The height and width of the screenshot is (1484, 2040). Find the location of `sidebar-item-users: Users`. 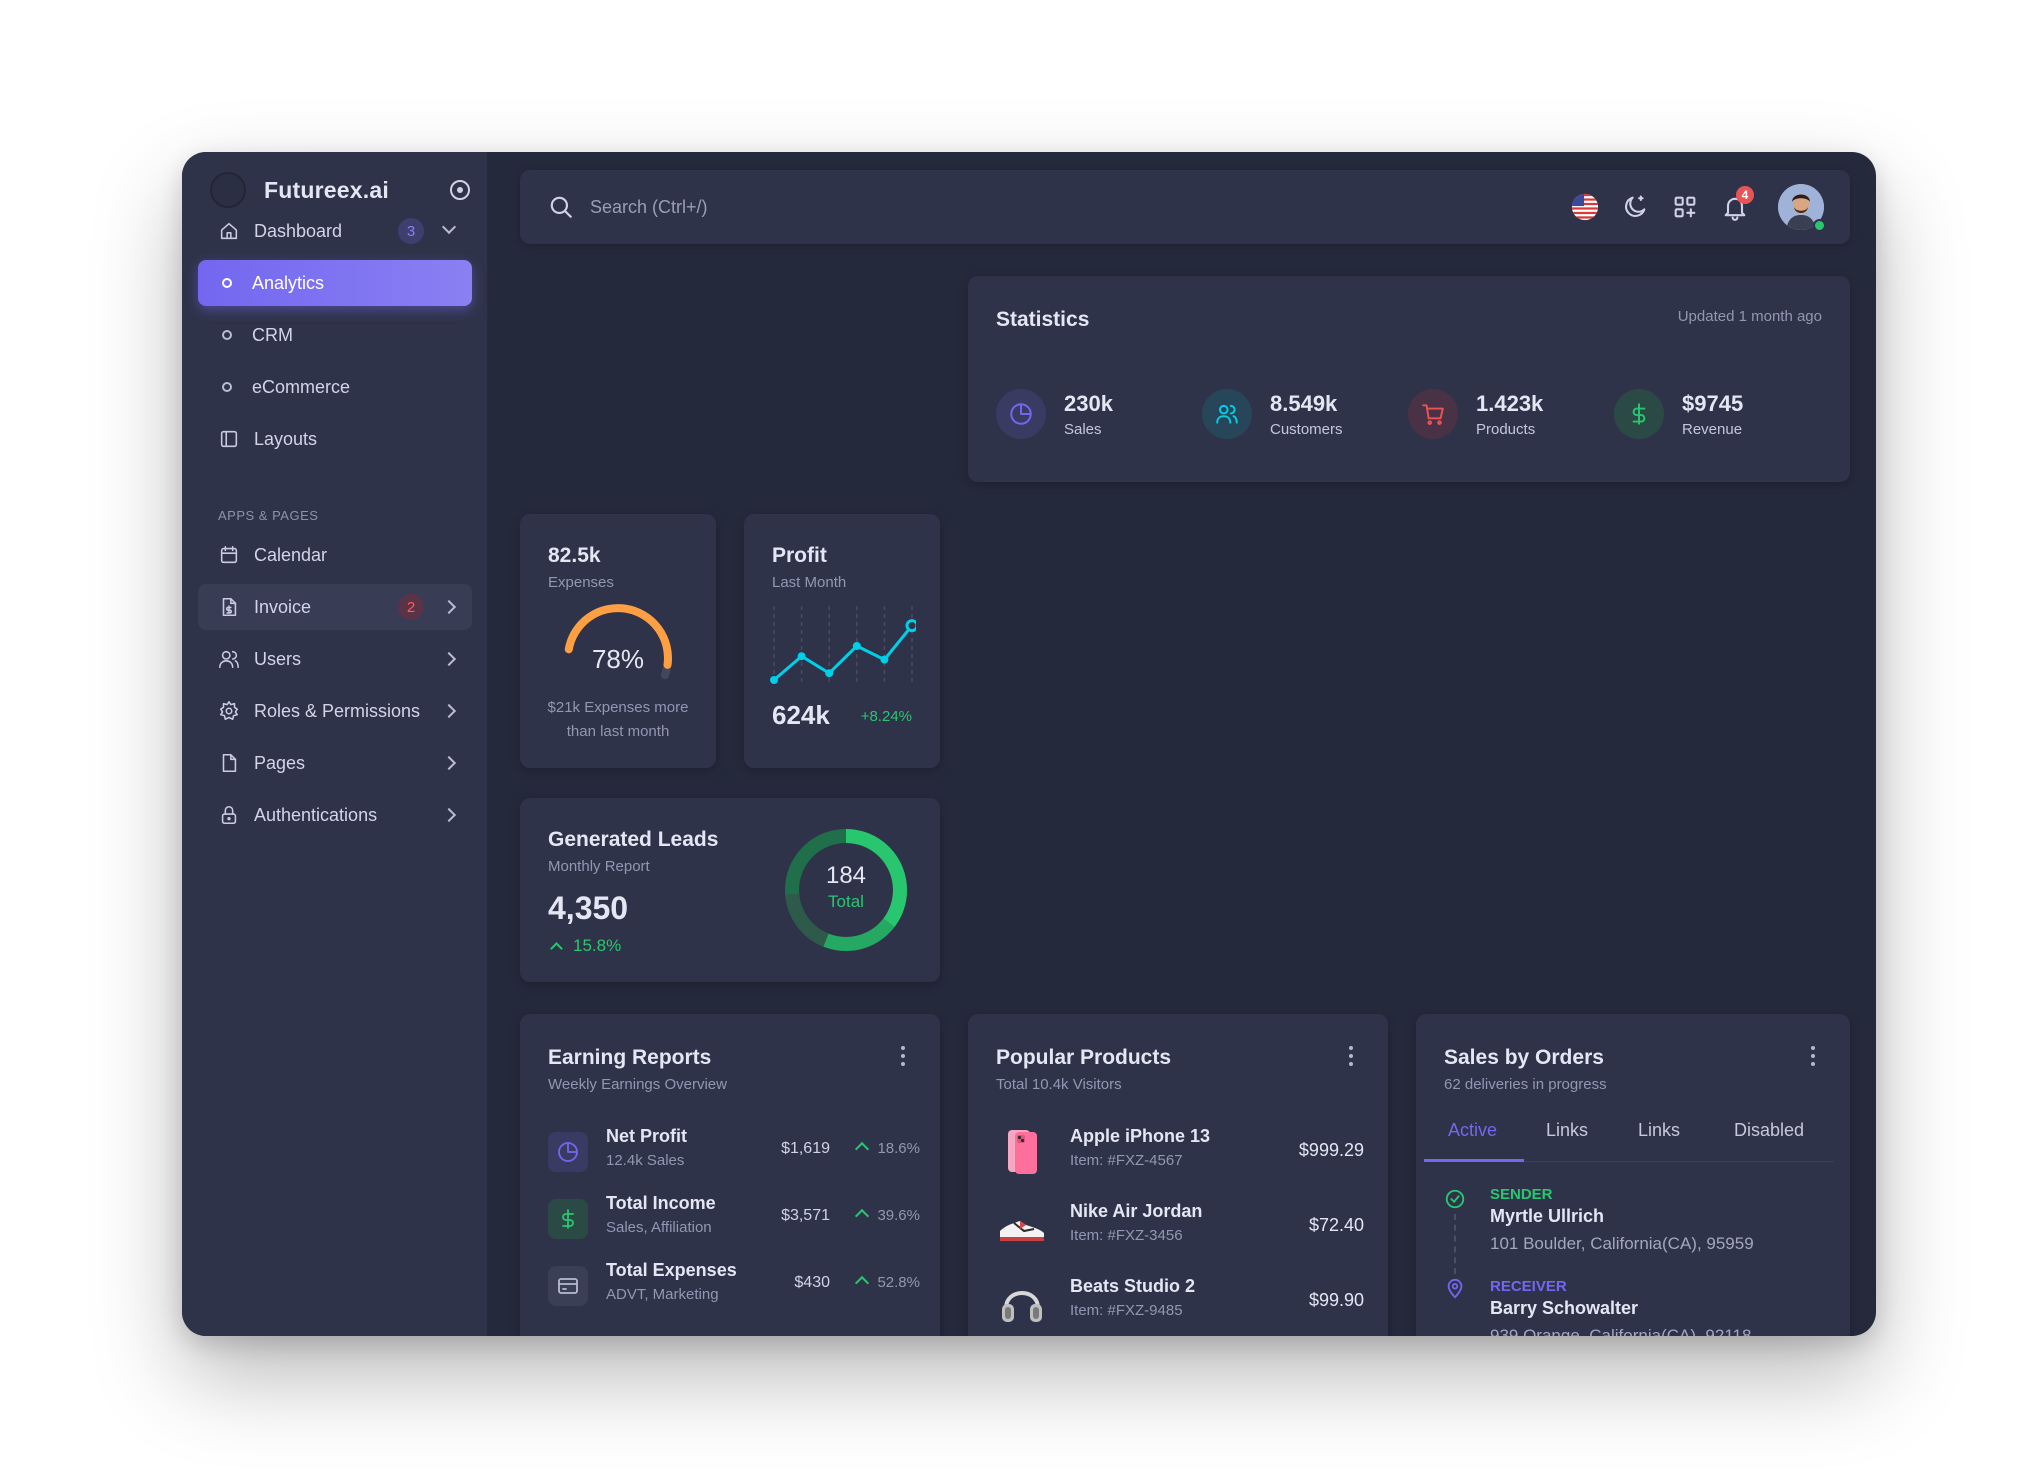

sidebar-item-users: Users is located at coordinates (335, 659).